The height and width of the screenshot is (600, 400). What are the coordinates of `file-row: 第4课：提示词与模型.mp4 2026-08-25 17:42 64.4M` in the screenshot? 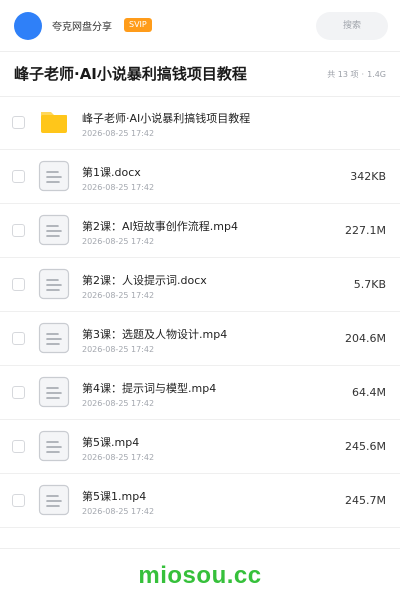 It's located at (200, 393).